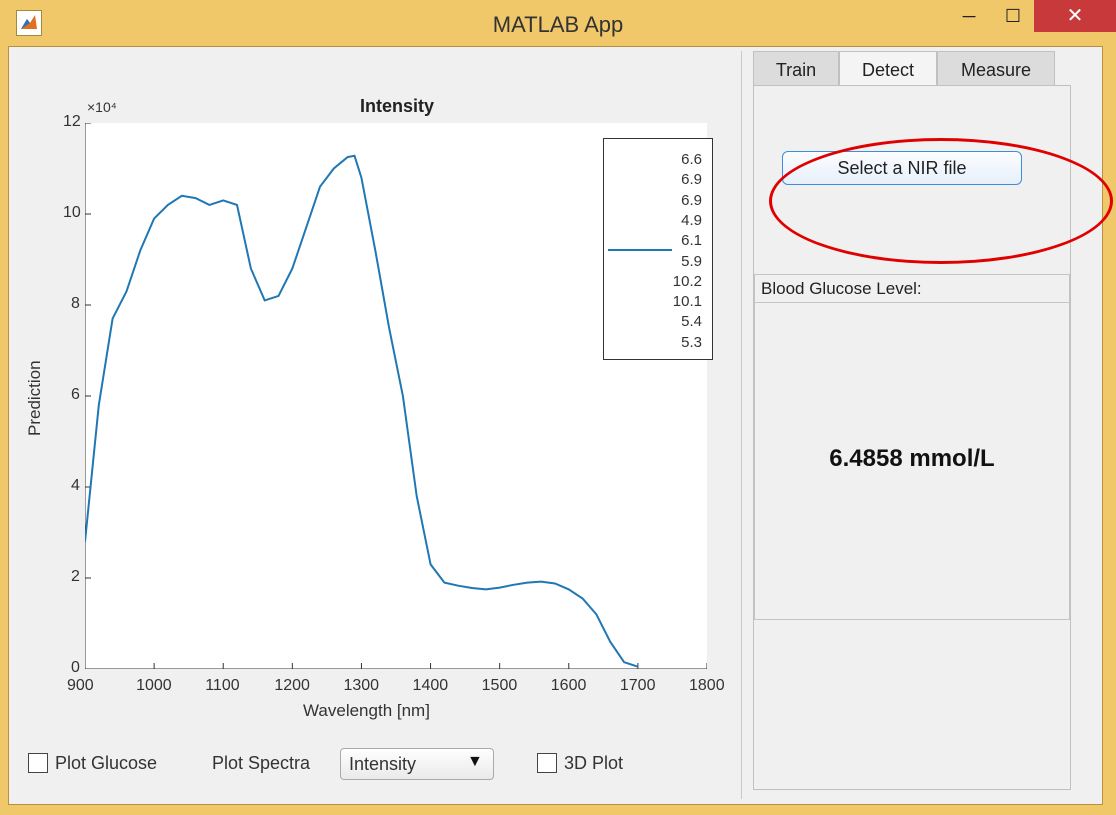 The image size is (1116, 815). I want to click on select-nir-file-button: Select a NIR file, so click(902, 168).